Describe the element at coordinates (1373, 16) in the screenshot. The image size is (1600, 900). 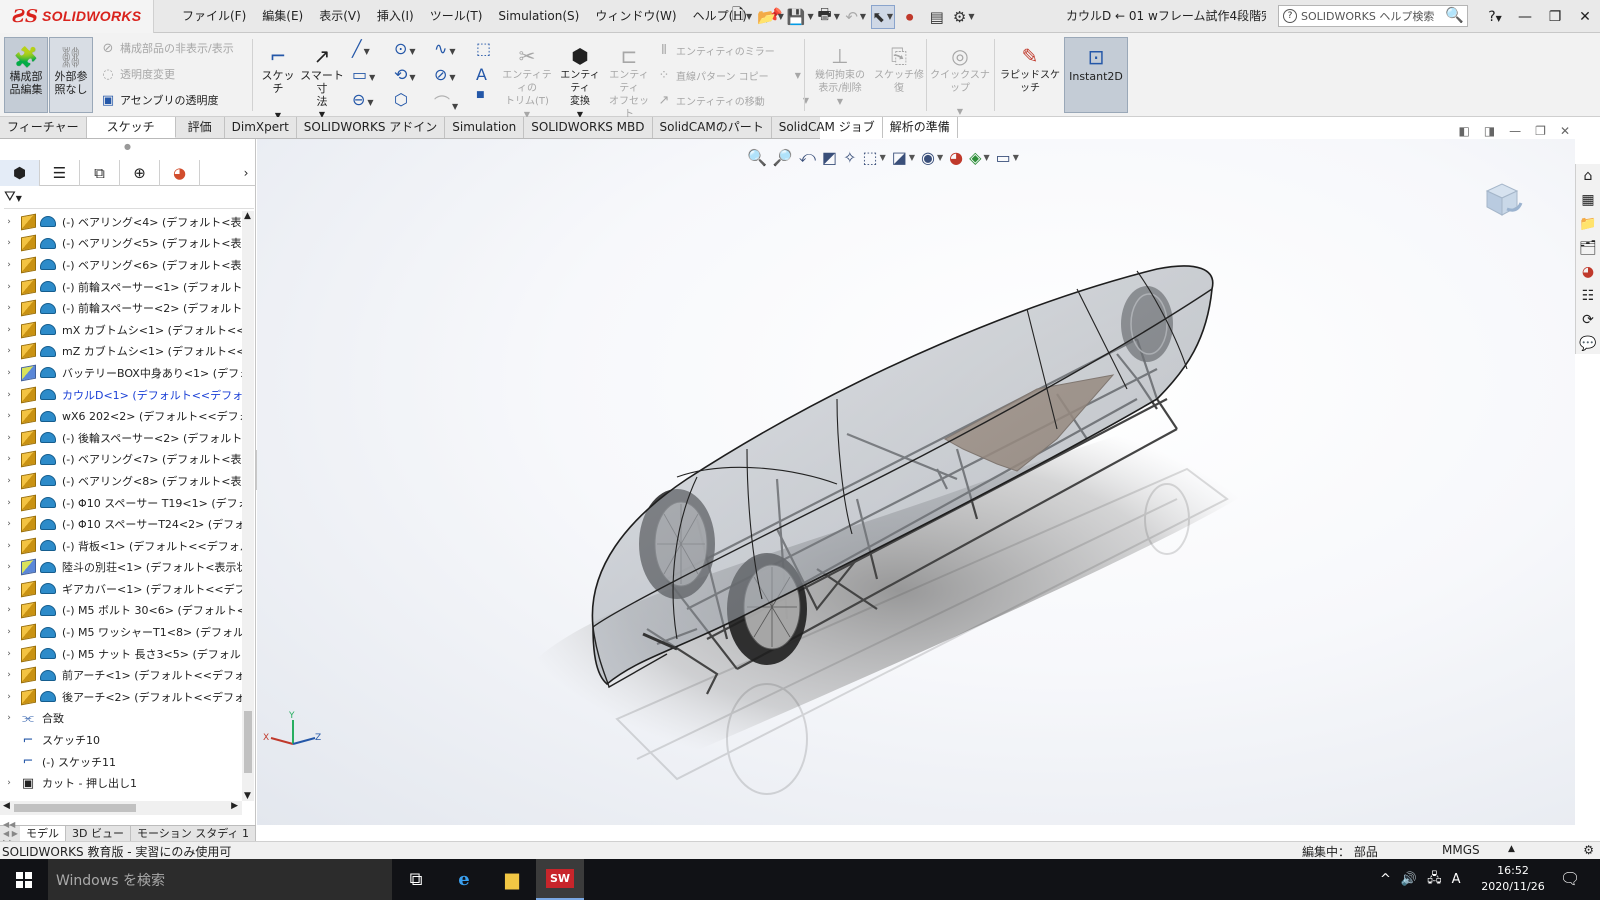
I see `help-search-input: ? SOLIDWORKS ヘルプ検索` at that location.